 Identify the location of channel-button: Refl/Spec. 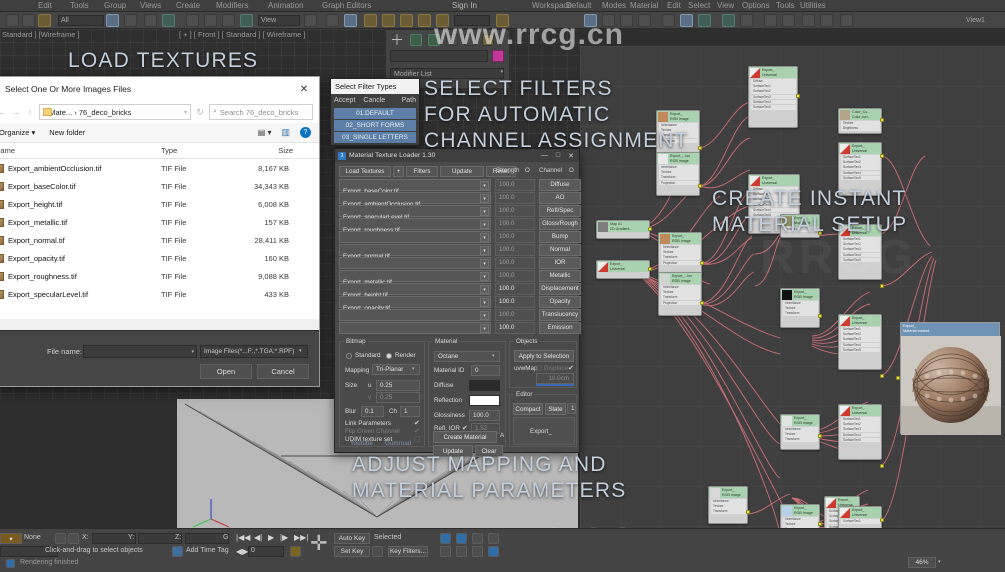
(560, 211).